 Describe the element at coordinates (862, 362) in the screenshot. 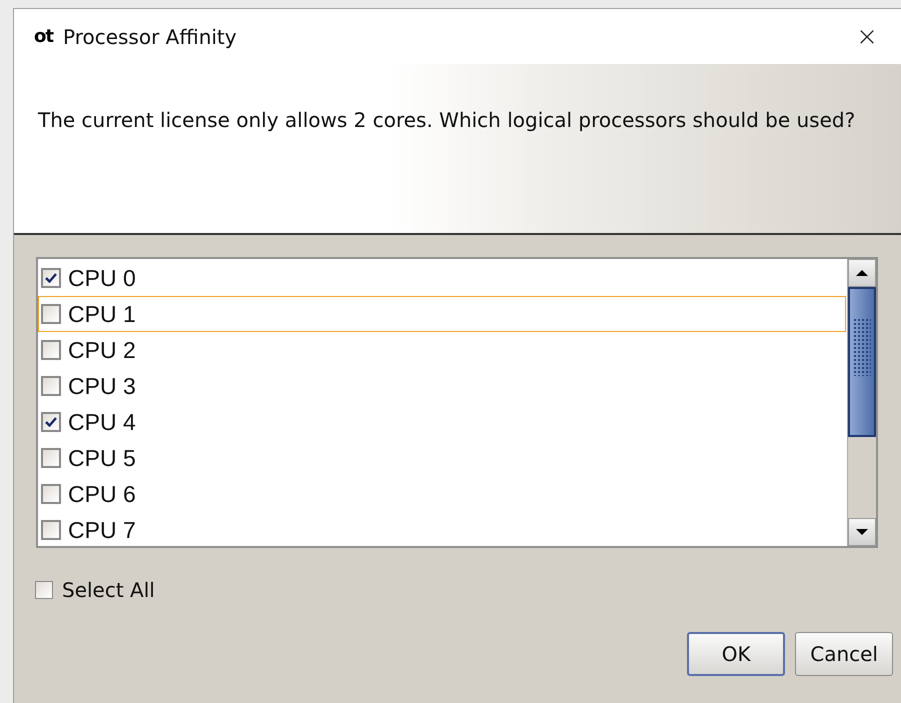

I see `scroll-thumb` at that location.